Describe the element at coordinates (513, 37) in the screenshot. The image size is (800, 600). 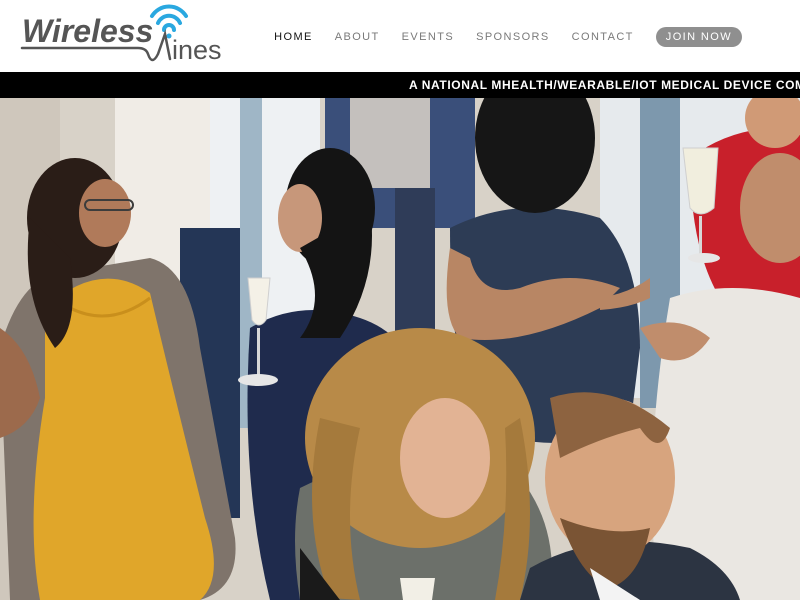
I see `nav-sponsors: SPONSORS` at that location.